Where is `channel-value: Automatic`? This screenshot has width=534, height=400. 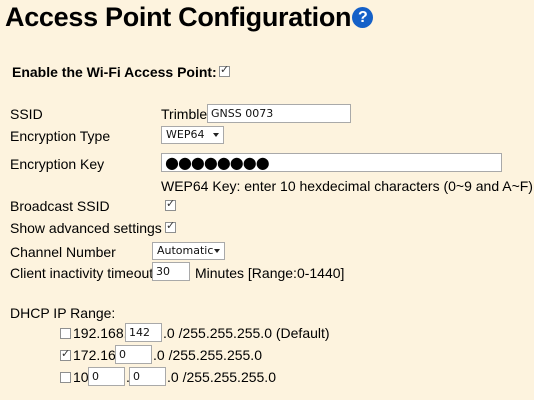 channel-value: Automatic is located at coordinates (185, 250).